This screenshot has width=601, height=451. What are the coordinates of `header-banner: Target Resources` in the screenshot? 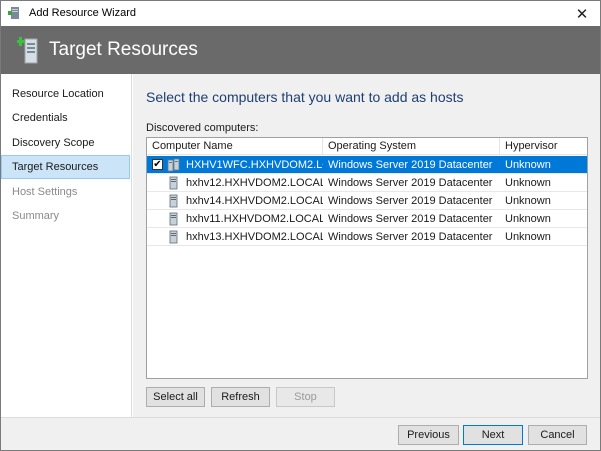 It's located at (300, 50).